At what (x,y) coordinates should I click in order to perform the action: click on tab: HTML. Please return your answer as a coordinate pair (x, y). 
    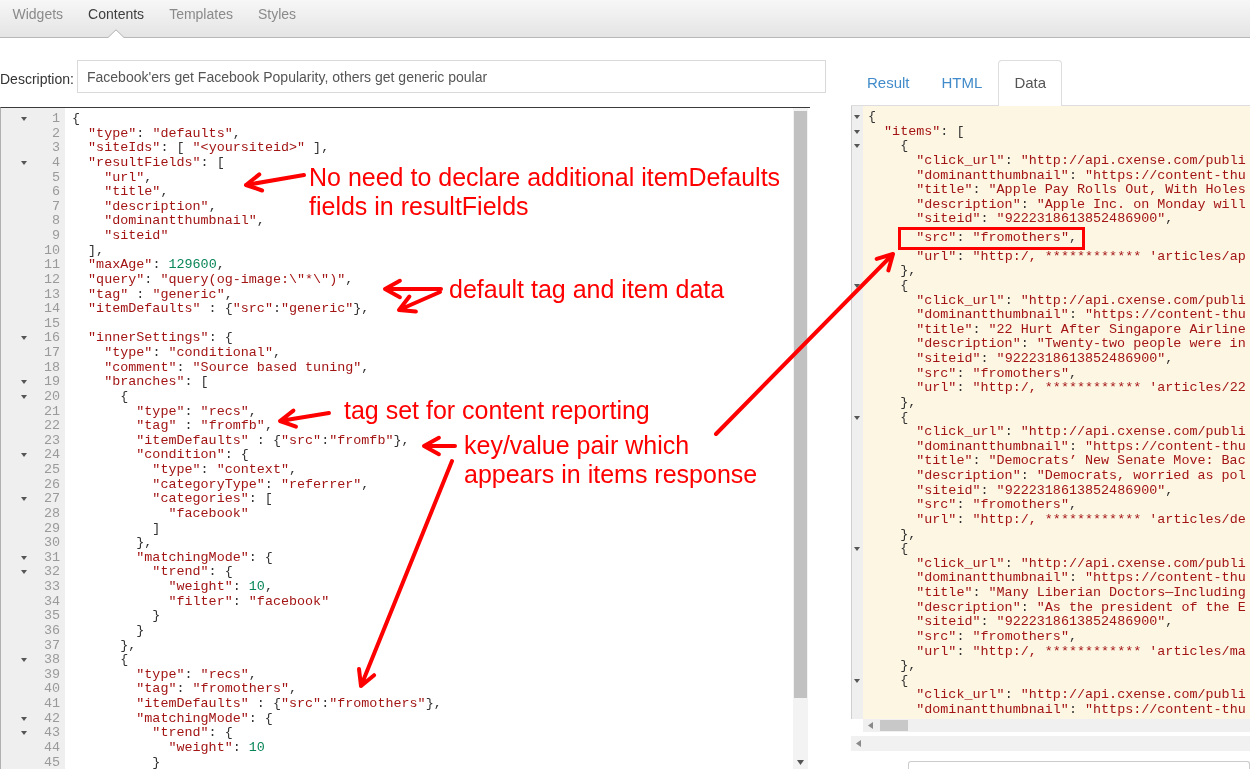
    Looking at the image, I should click on (962, 83).